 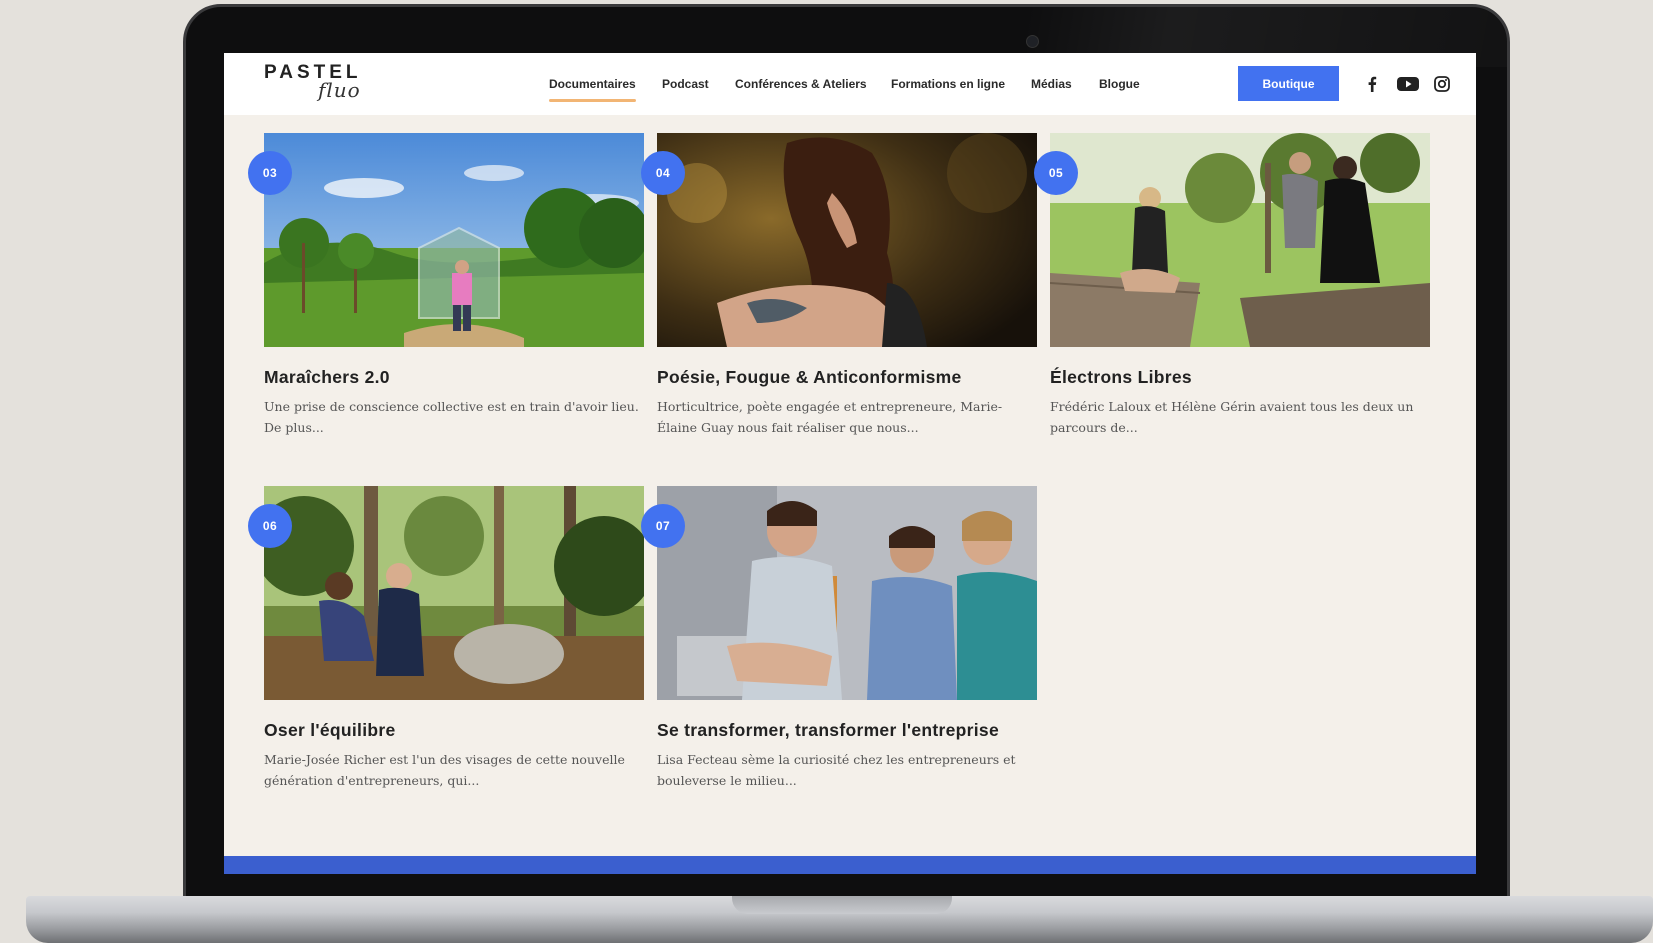 I want to click on nav-item-conferences: Conférences & Ateliers, so click(x=801, y=84).